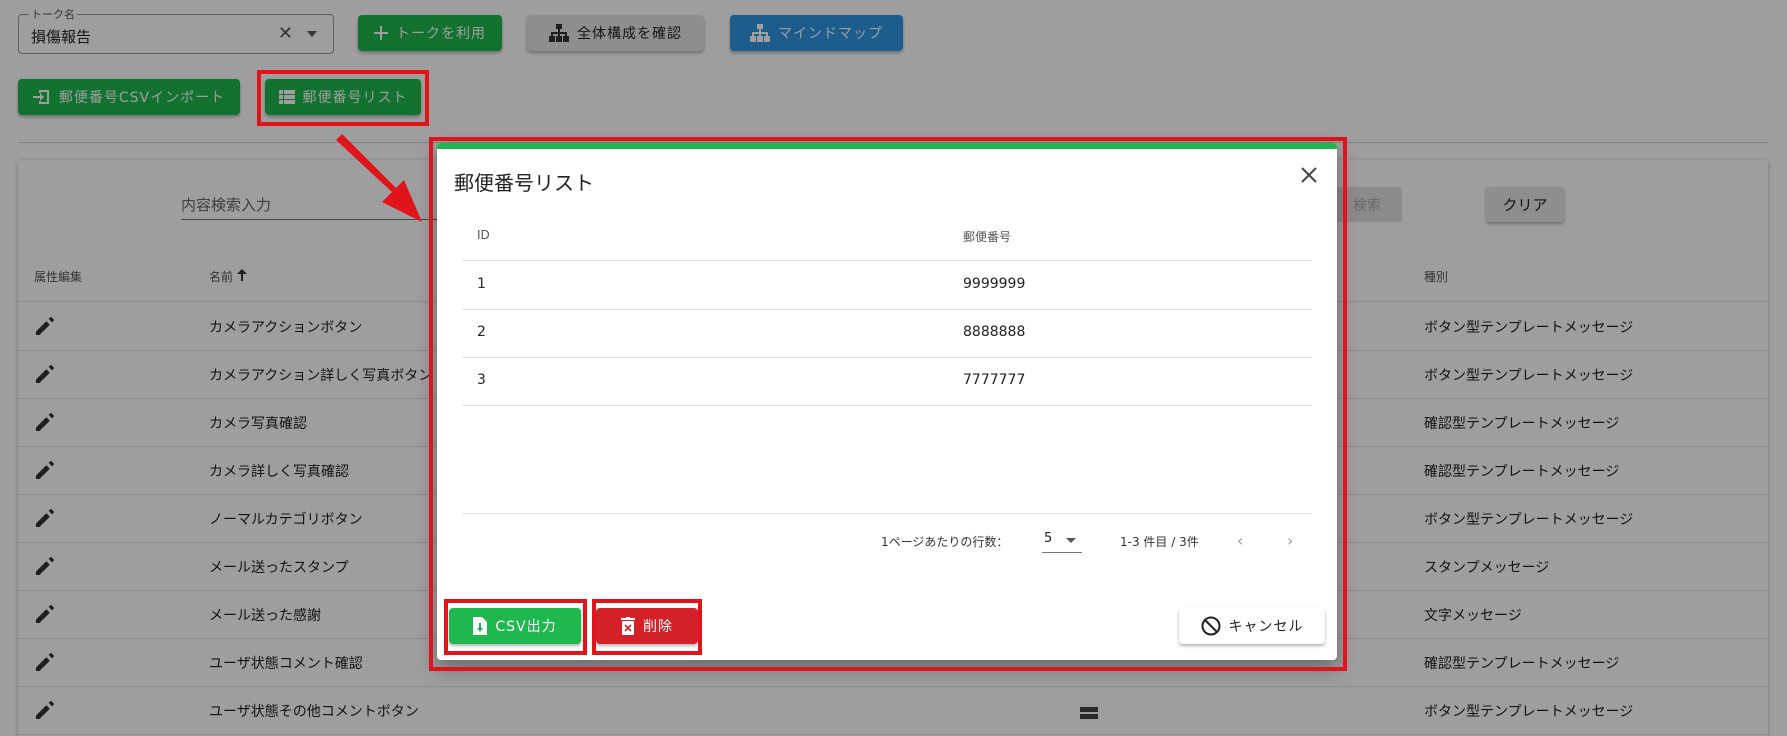 The width and height of the screenshot is (1787, 736). I want to click on highlight-zip-list-button, so click(343, 98).